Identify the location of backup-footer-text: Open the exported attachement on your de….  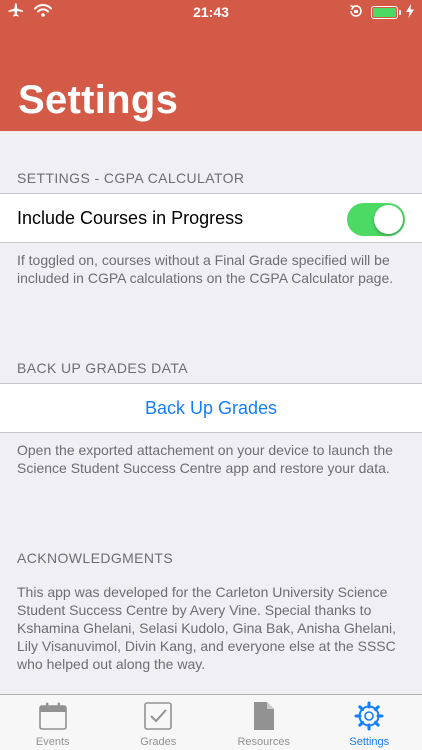
(205, 459).